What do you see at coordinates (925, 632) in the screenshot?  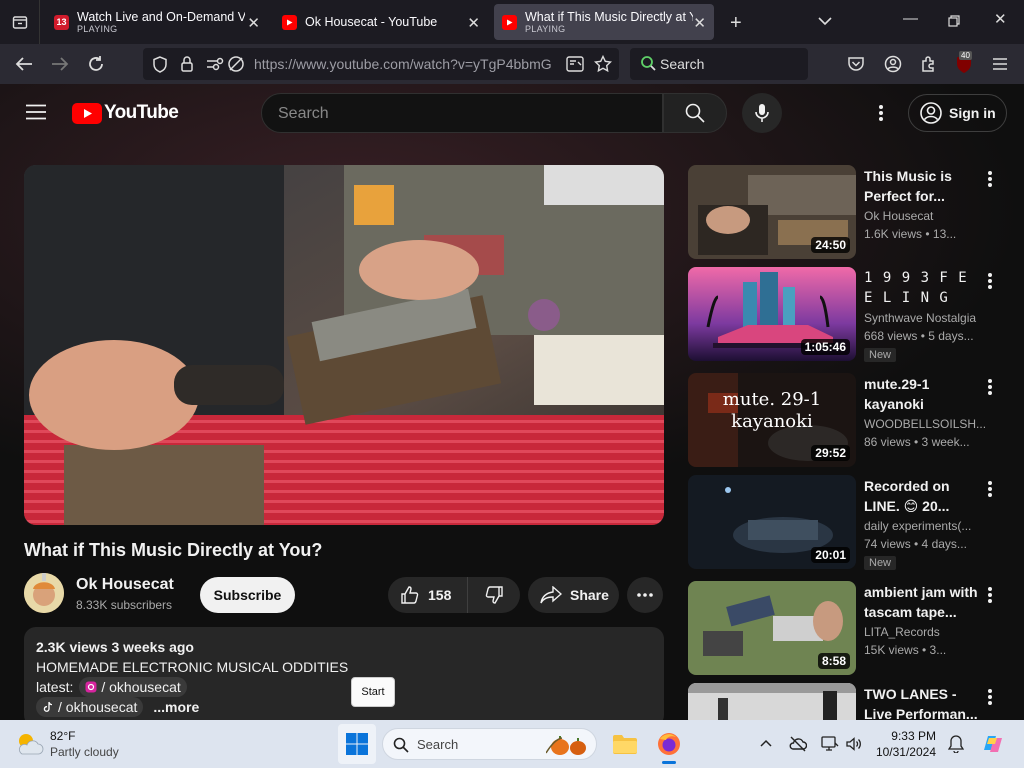 I see `recommended-channel: LITA_Records` at bounding box center [925, 632].